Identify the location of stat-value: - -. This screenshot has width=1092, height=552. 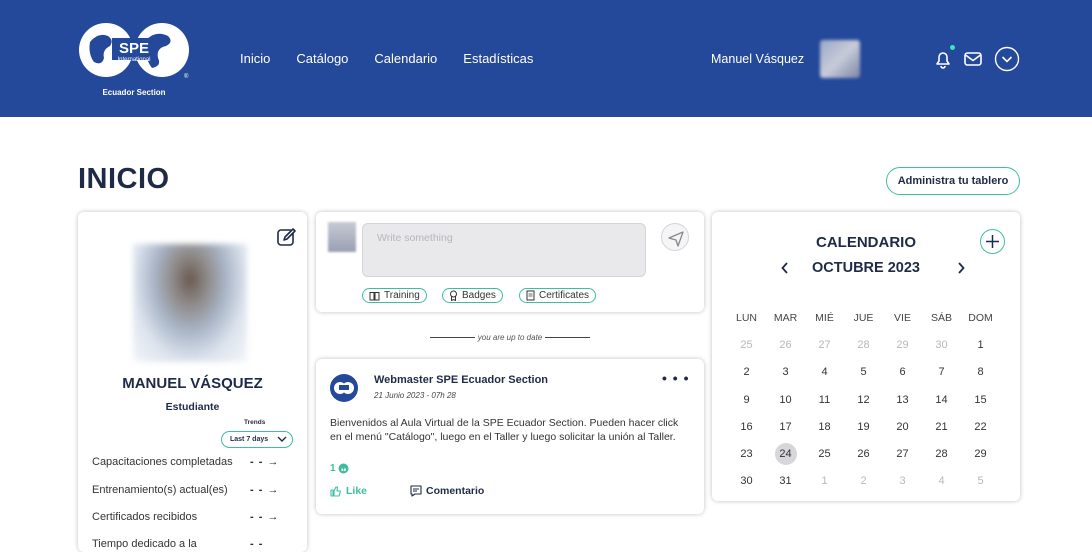
(256, 544).